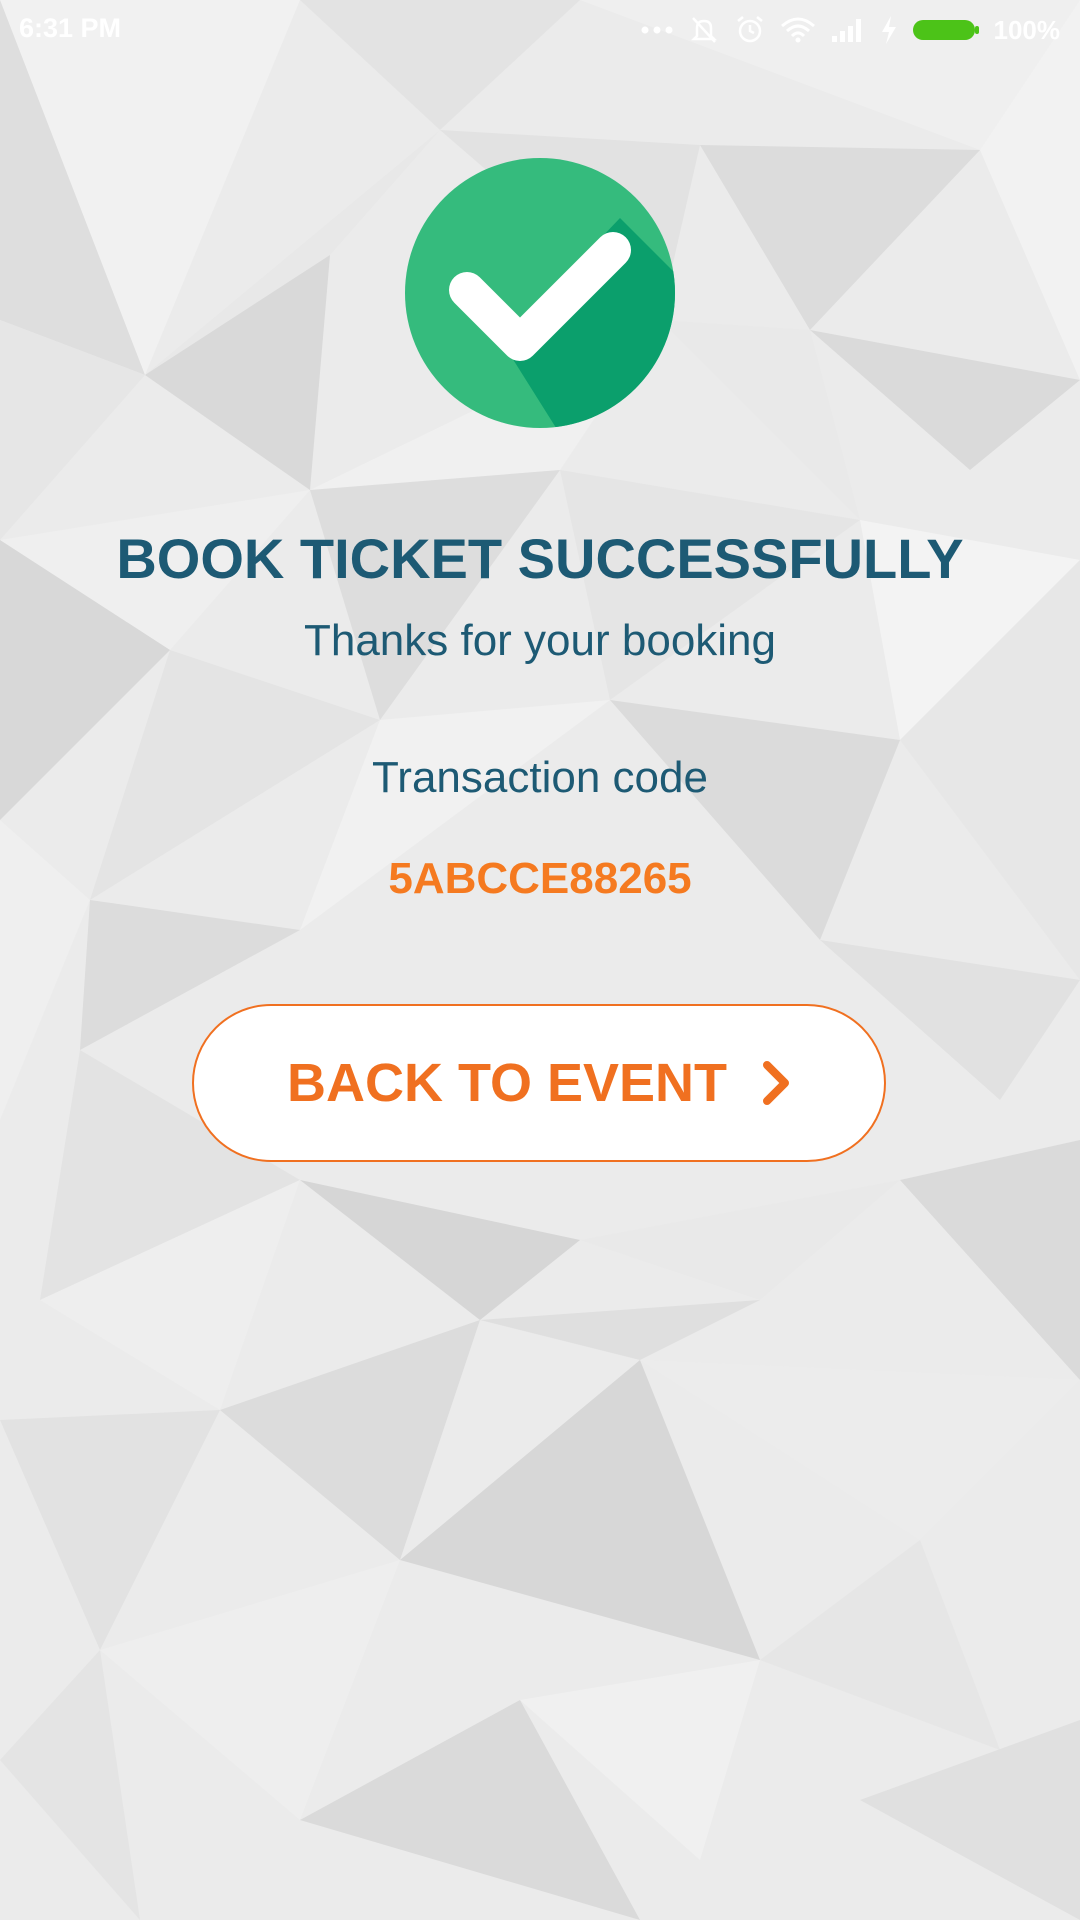  I want to click on back-to-event-button: BACK TO EVENT, so click(539, 1083).